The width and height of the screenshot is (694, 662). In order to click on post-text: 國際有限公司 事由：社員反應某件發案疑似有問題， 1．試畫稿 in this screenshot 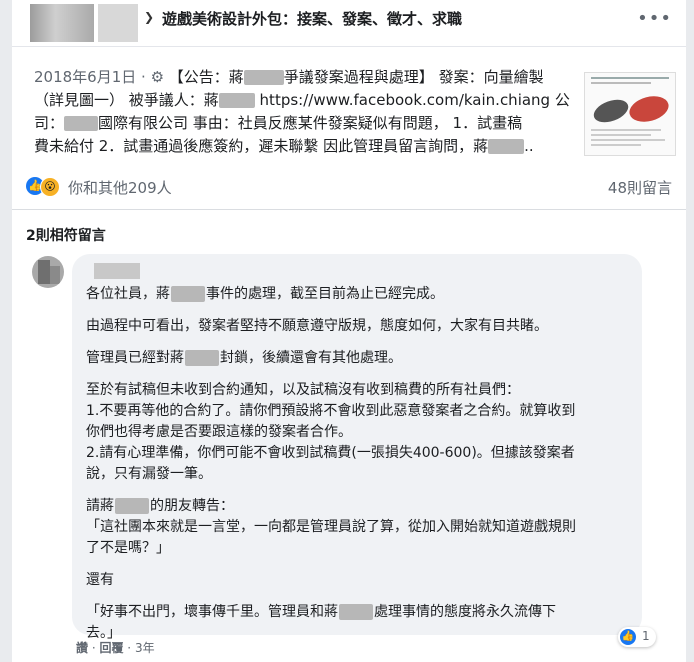, I will do `click(310, 123)`.